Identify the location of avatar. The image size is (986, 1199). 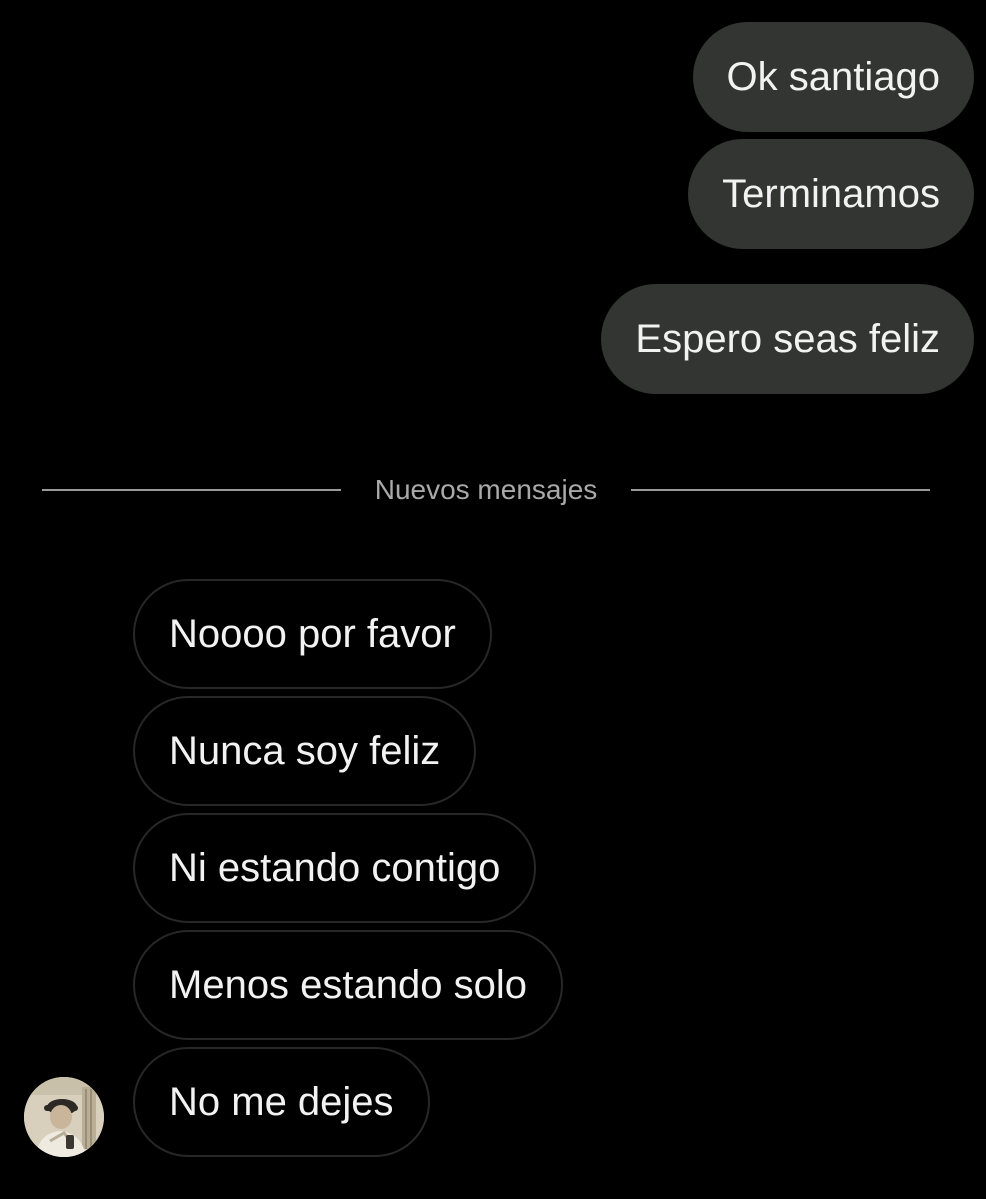
(64, 1117).